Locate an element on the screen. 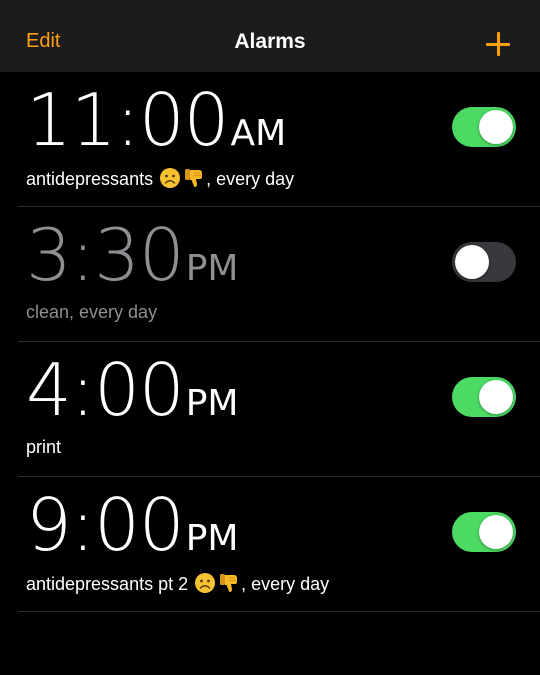 The image size is (540, 675). navigation-bar: Edit Alarms is located at coordinates (270, 36).